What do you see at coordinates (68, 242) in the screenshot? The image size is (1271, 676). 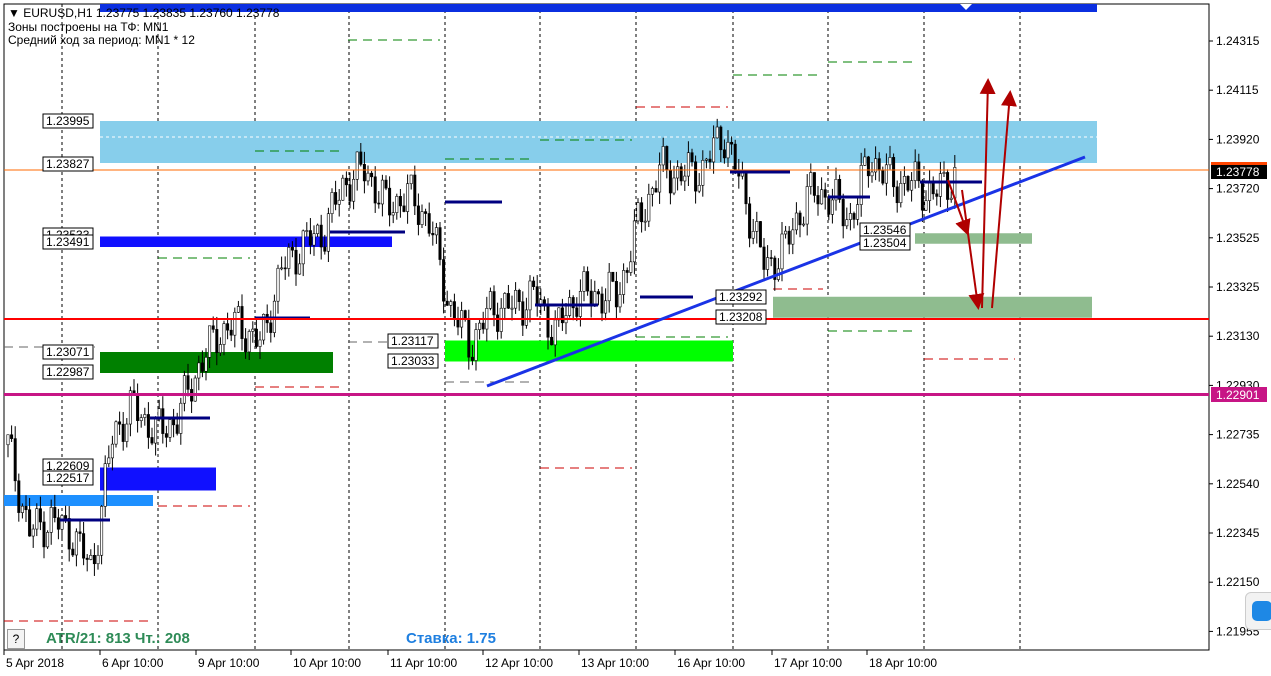 I see `zone-price-text: 1.23491` at bounding box center [68, 242].